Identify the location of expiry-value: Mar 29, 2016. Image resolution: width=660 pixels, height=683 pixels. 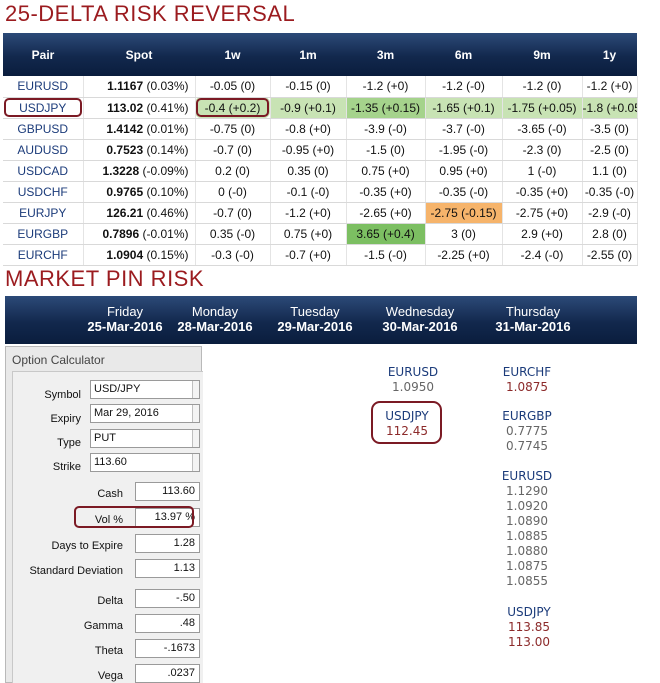
(126, 413).